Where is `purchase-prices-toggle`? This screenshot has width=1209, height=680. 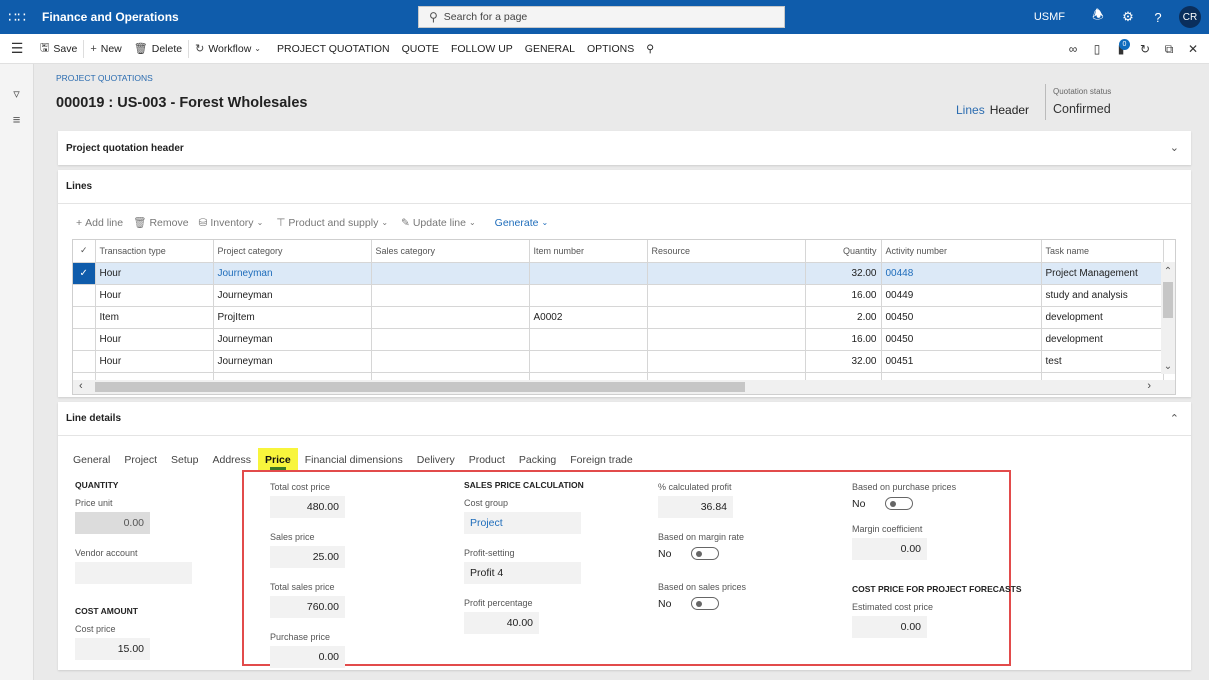 purchase-prices-toggle is located at coordinates (899, 503).